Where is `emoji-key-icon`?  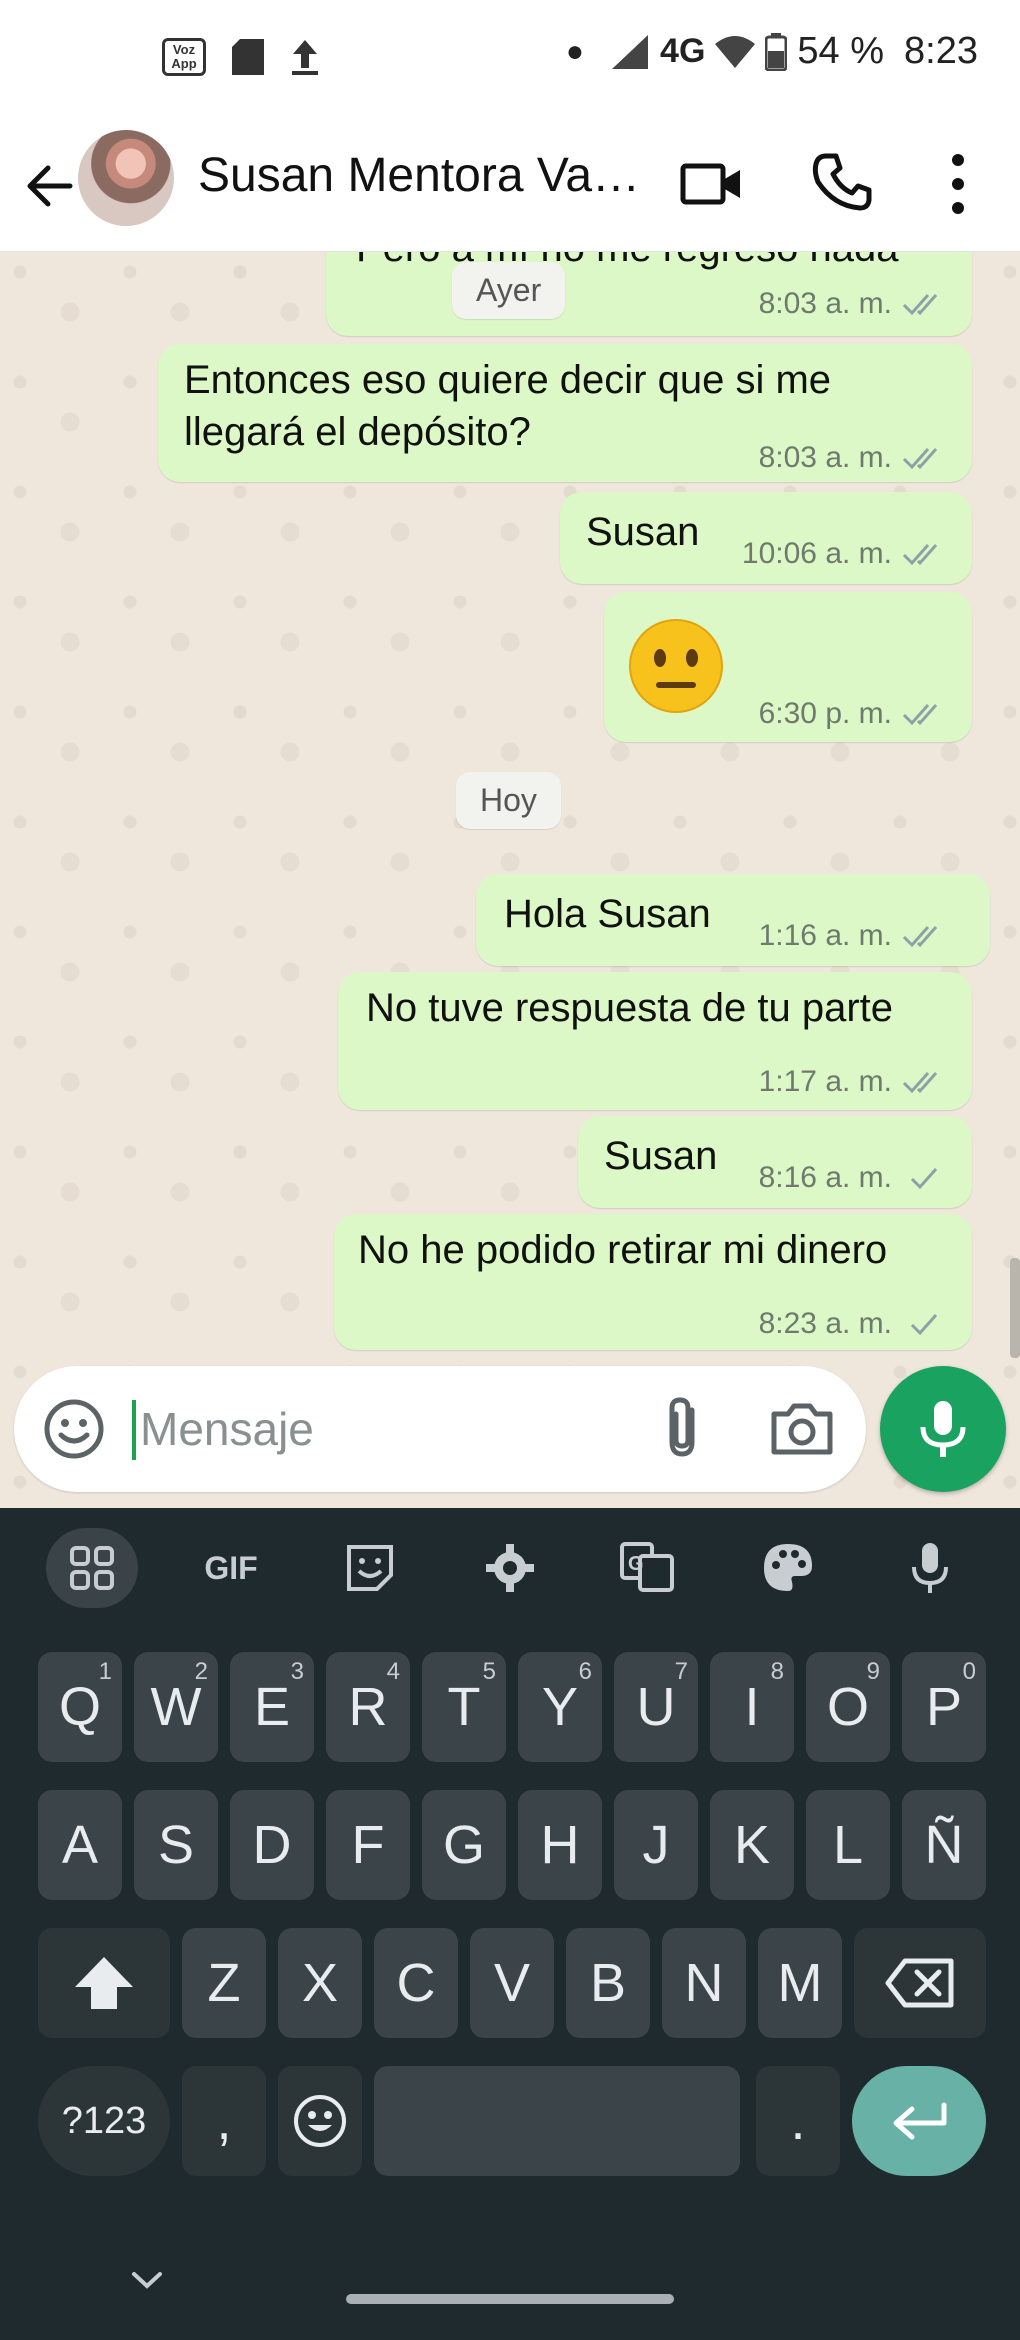
emoji-key-icon is located at coordinates (320, 2121).